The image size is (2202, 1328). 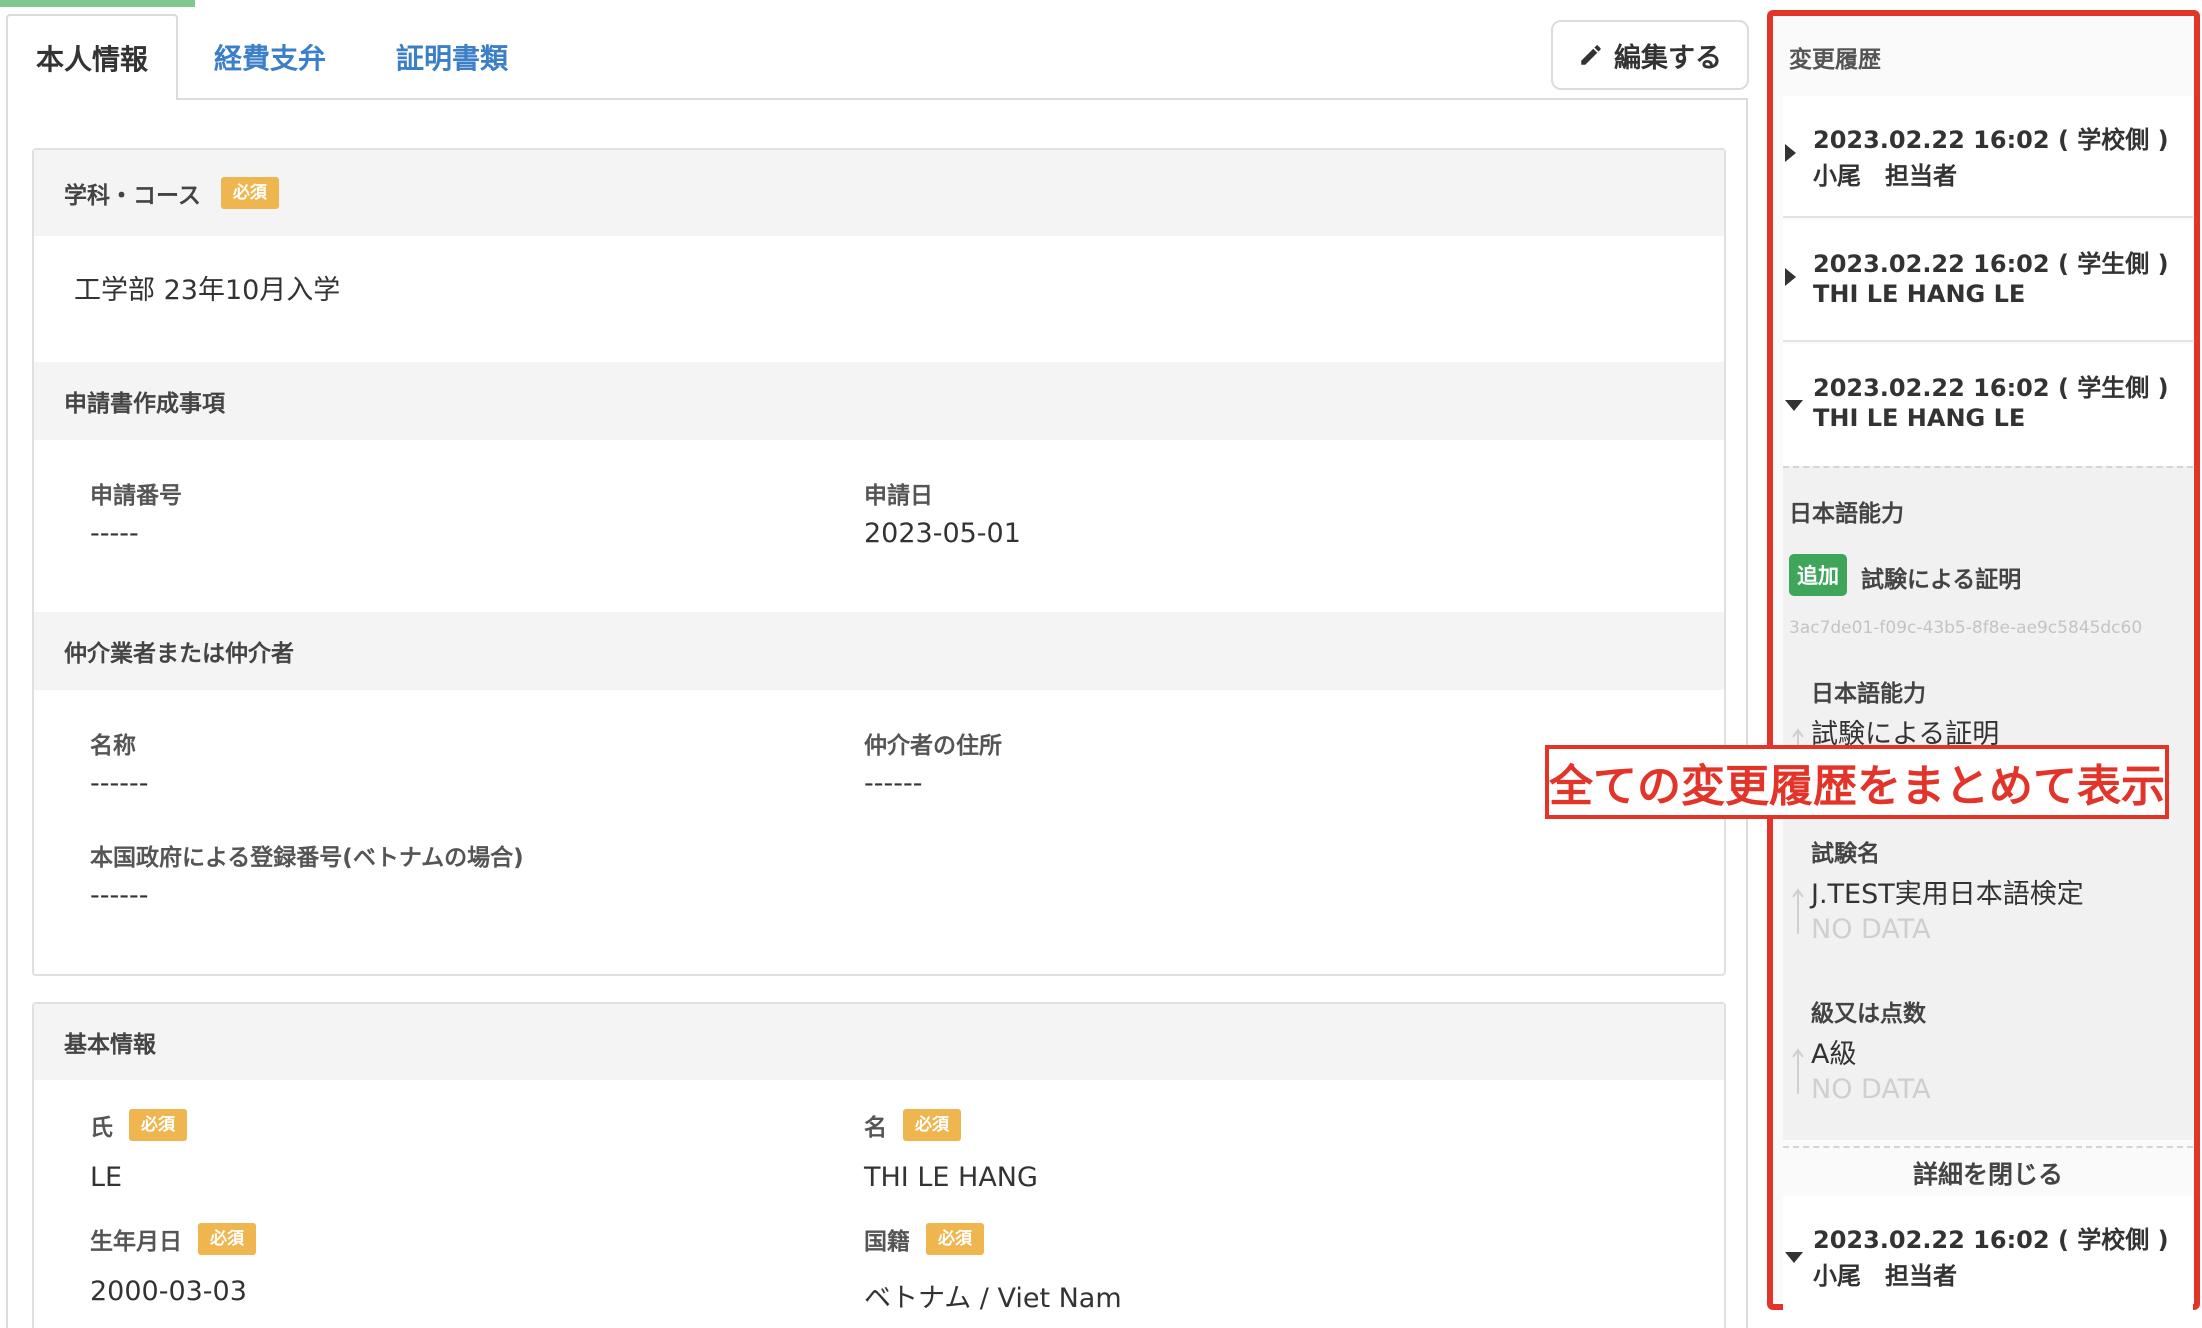 What do you see at coordinates (168, 1291) in the screenshot?
I see `birthdate-value: 2000-03-03` at bounding box center [168, 1291].